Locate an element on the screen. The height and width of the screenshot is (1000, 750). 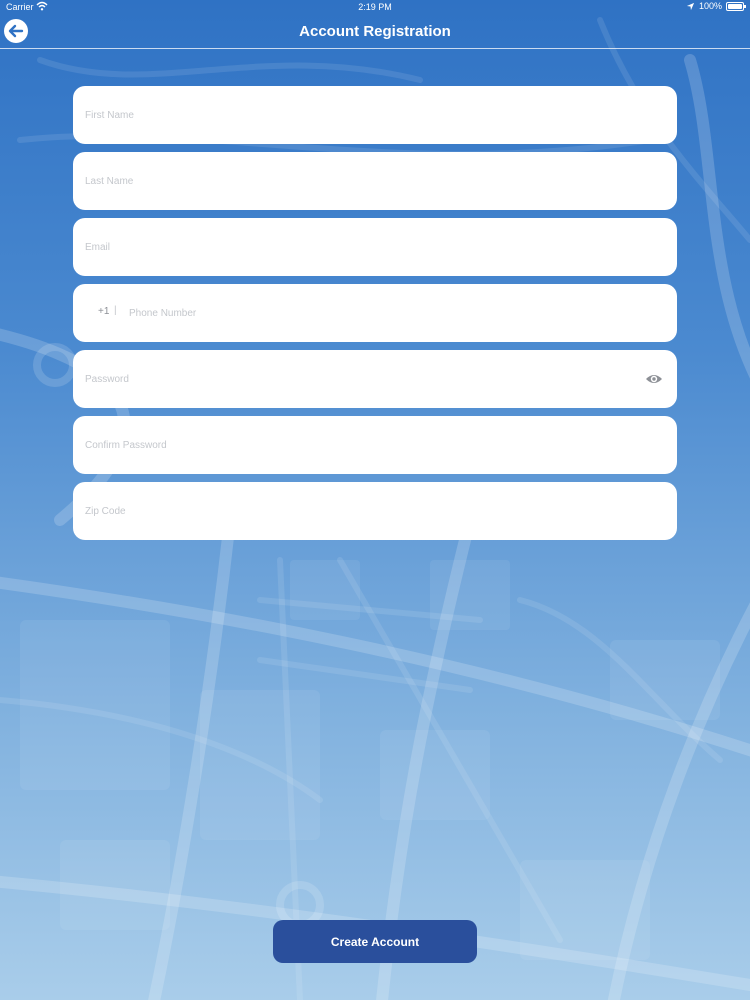
zip-code-field is located at coordinates (375, 511).